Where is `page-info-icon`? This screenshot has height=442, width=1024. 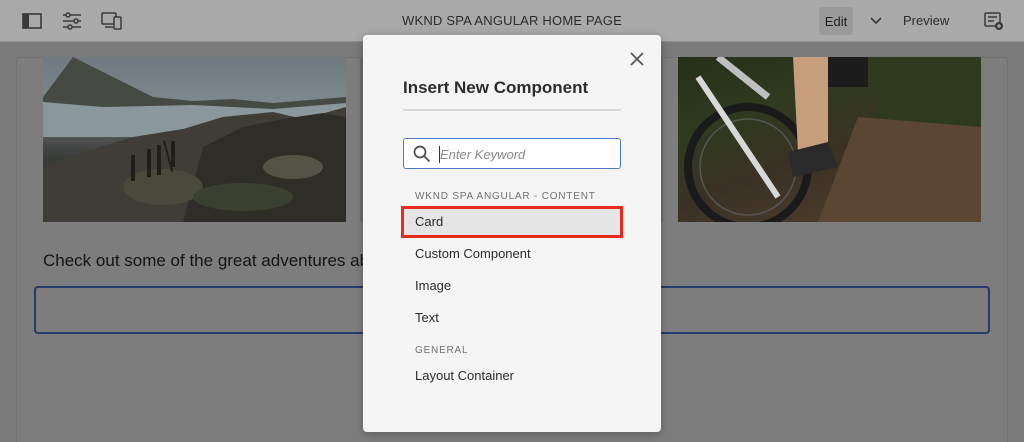 page-info-icon is located at coordinates (994, 21).